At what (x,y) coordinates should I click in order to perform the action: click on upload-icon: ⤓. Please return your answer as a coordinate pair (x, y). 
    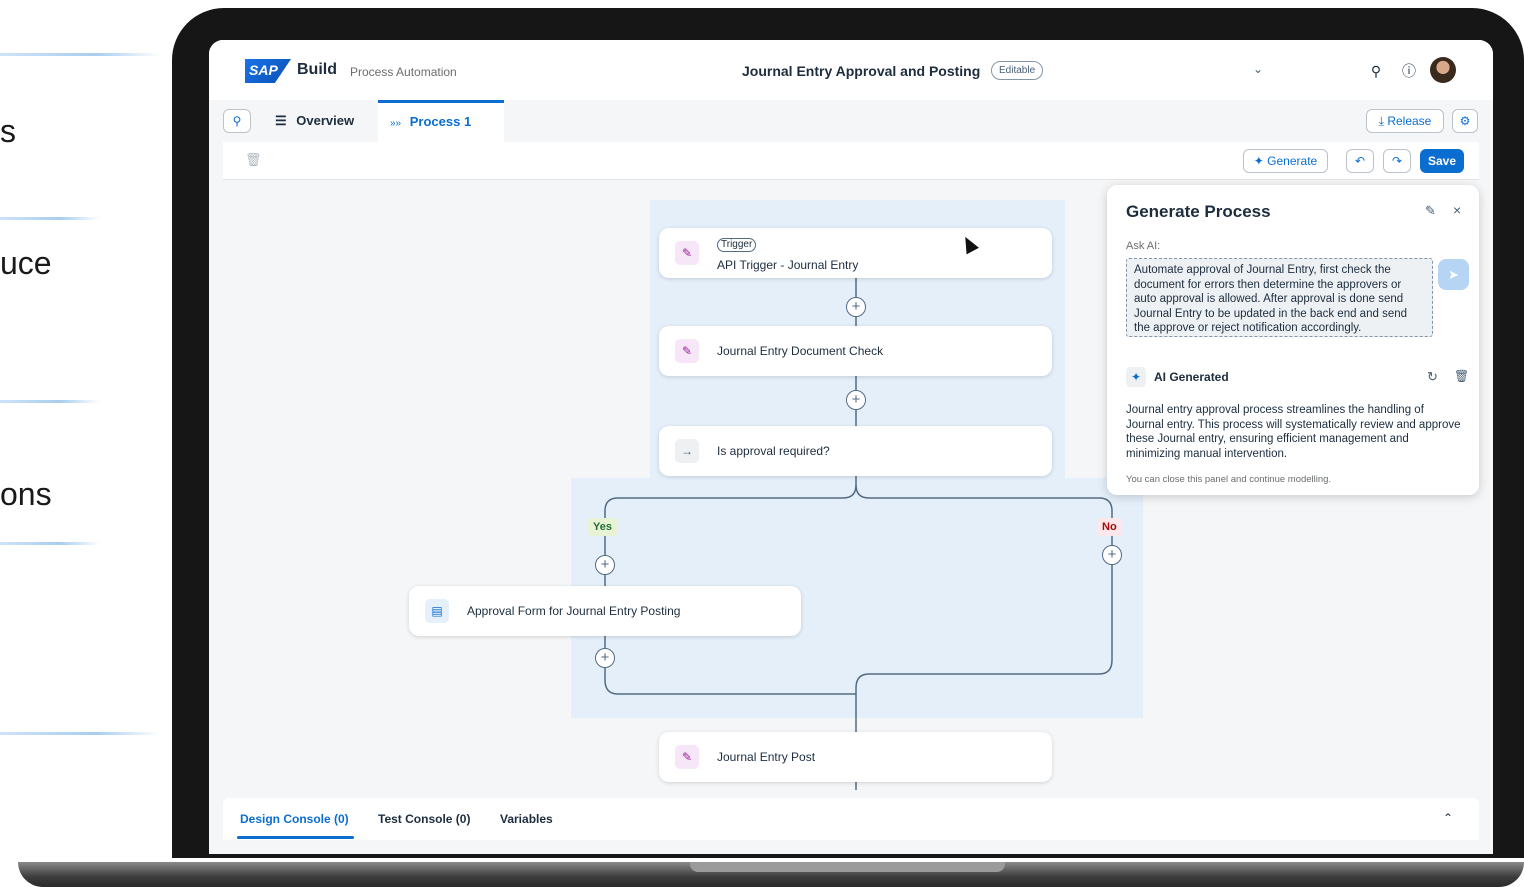
    Looking at the image, I should click on (1381, 121).